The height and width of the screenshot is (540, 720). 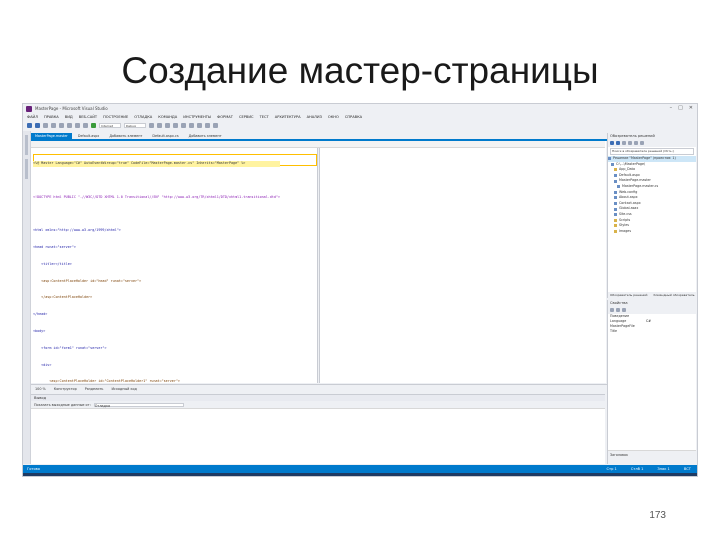 I want to click on tab-design: Конструктор, so click(x=65, y=389).